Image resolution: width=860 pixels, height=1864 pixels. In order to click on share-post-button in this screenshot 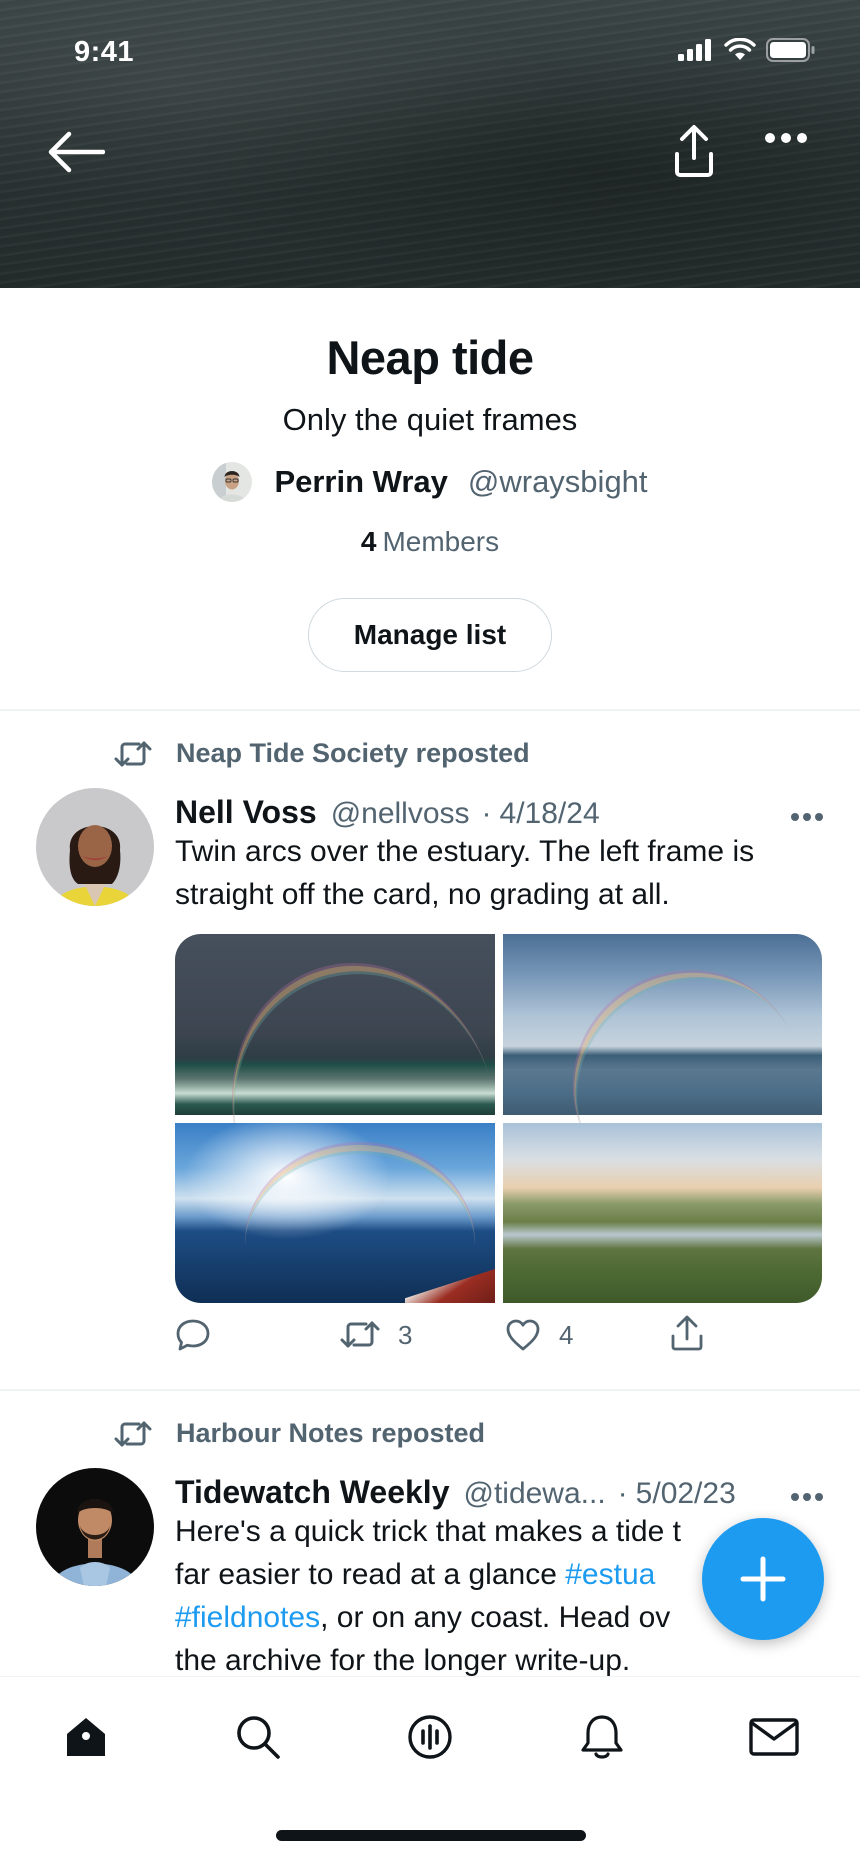, I will do `click(687, 1333)`.